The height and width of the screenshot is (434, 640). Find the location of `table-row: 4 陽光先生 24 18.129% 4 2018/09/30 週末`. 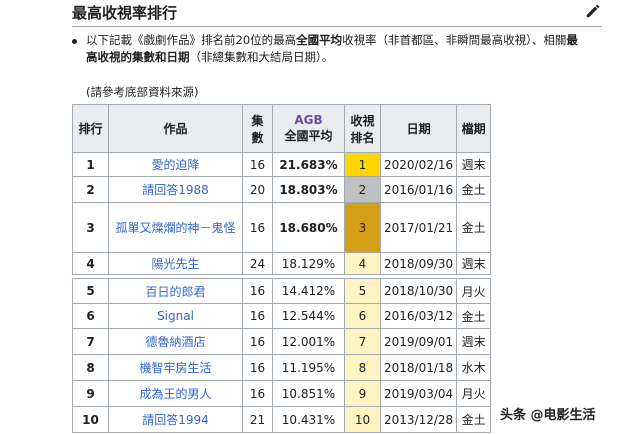

table-row: 4 陽光先生 24 18.129% 4 2018/09/30 週末 is located at coordinates (282, 263).